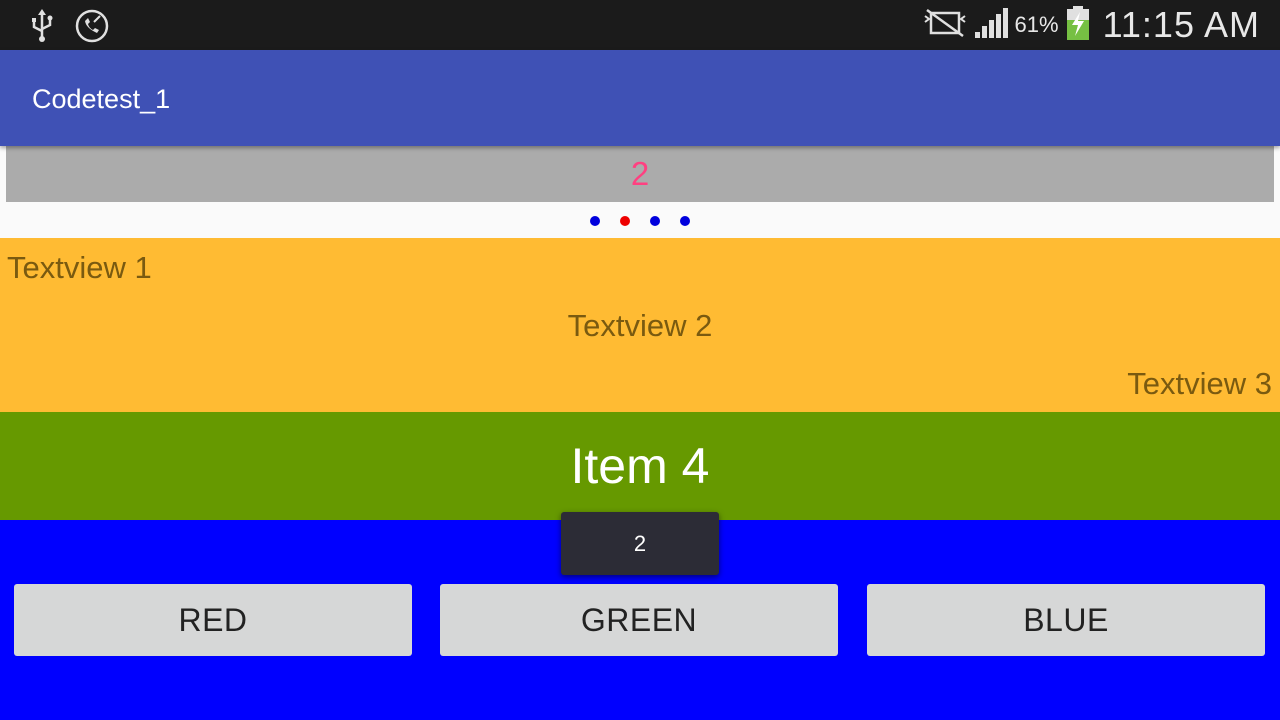  Describe the element at coordinates (42, 28) in the screenshot. I see `usb-icon` at that location.